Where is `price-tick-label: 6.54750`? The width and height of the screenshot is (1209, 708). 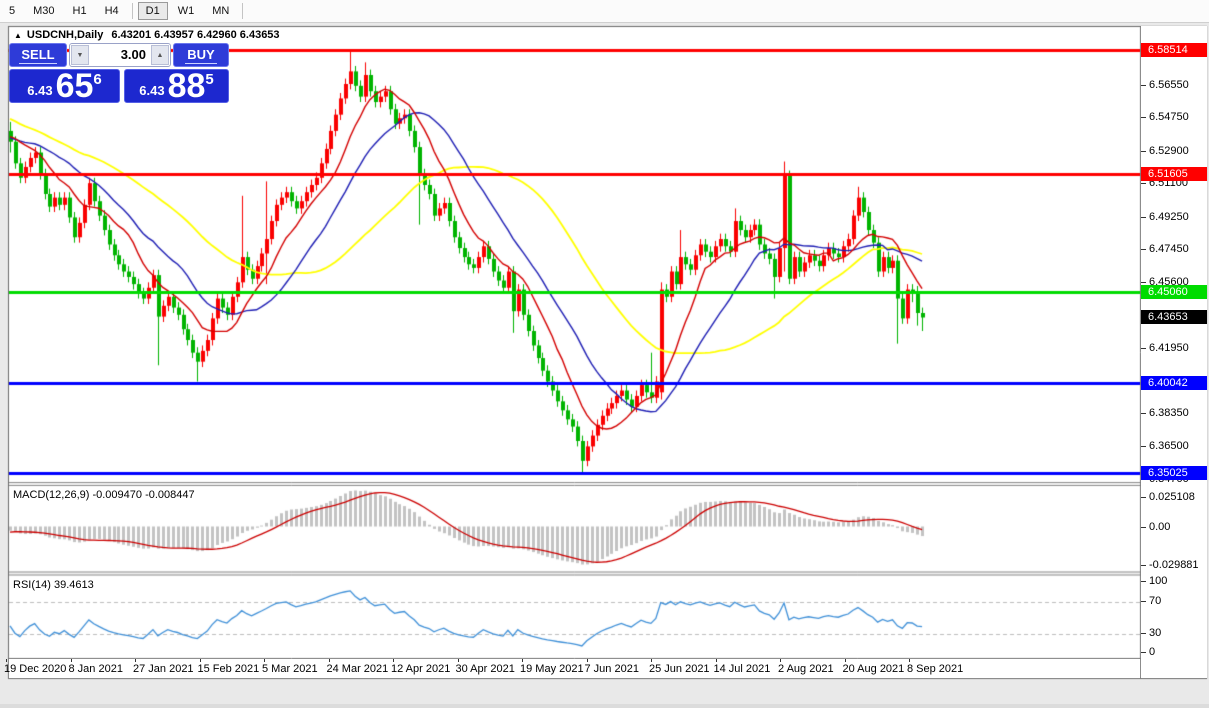 price-tick-label: 6.54750 is located at coordinates (1169, 117).